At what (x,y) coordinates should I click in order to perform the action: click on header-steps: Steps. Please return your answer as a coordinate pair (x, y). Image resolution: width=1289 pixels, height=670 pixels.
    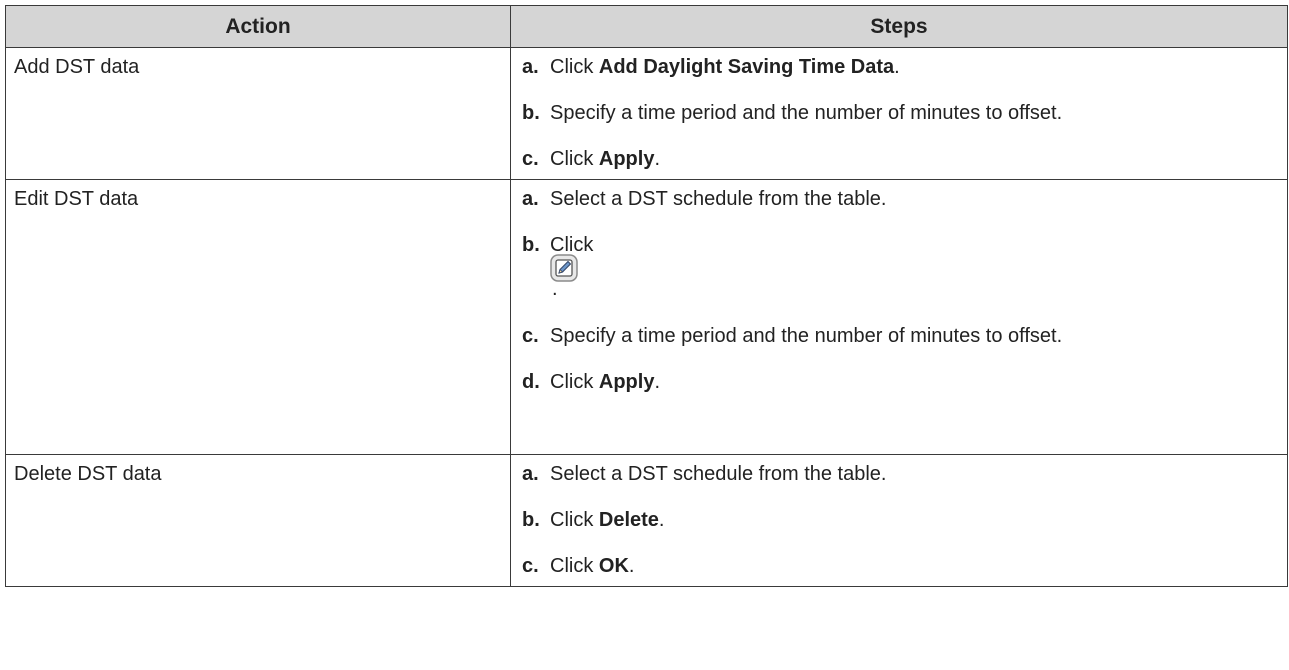
    Looking at the image, I should click on (899, 26).